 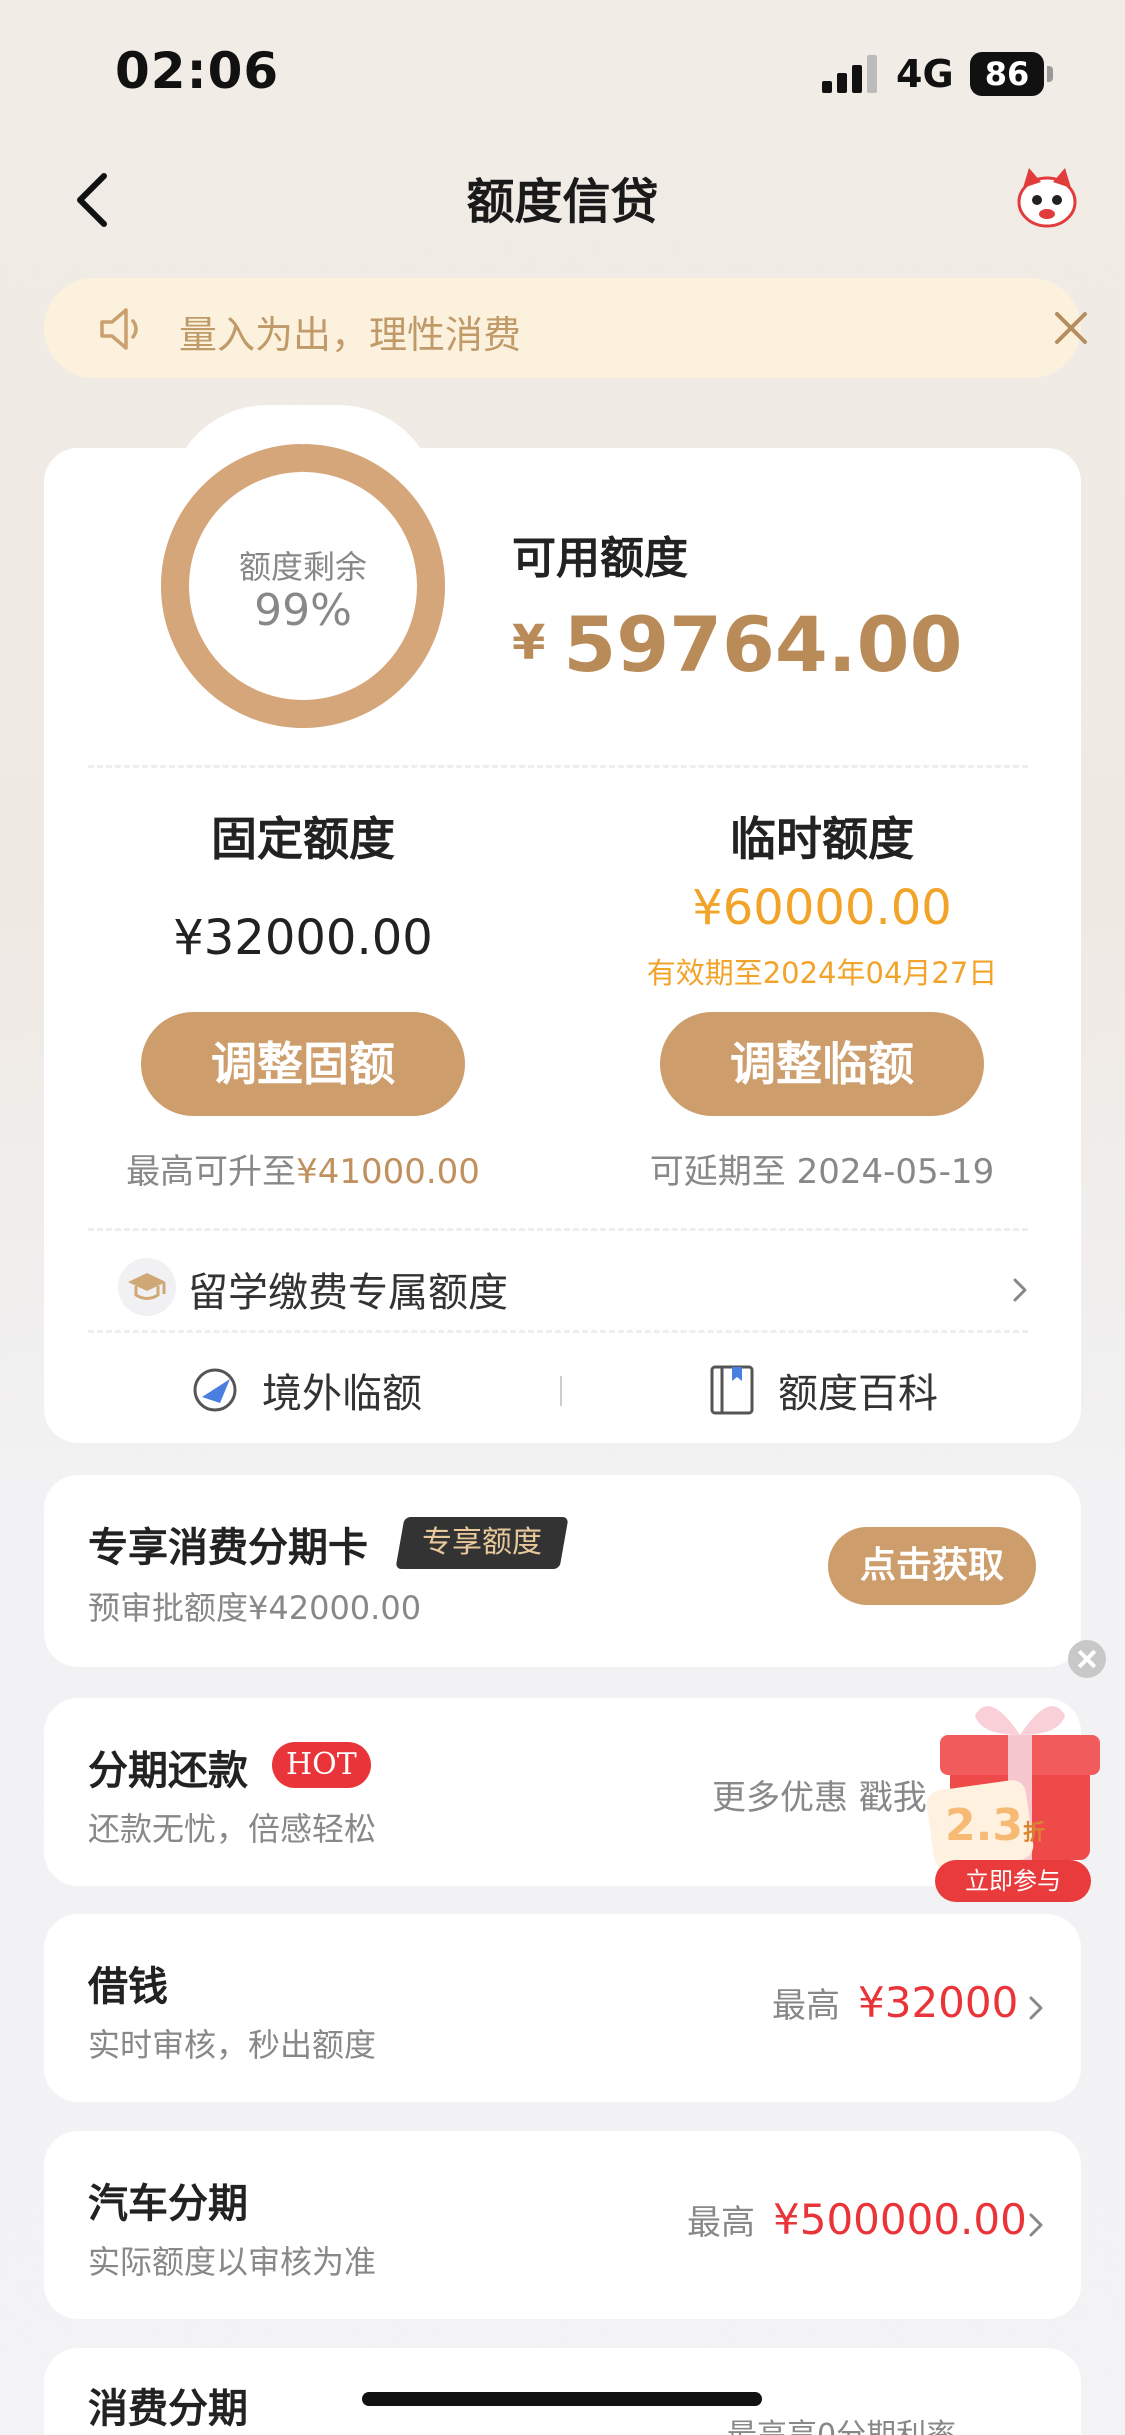 I want to click on signal-icon, so click(x=852, y=74).